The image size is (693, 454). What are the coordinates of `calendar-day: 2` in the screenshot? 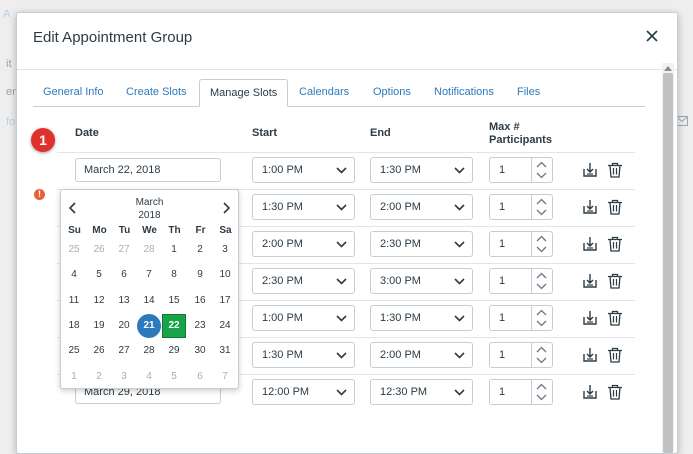 It's located at (200, 250).